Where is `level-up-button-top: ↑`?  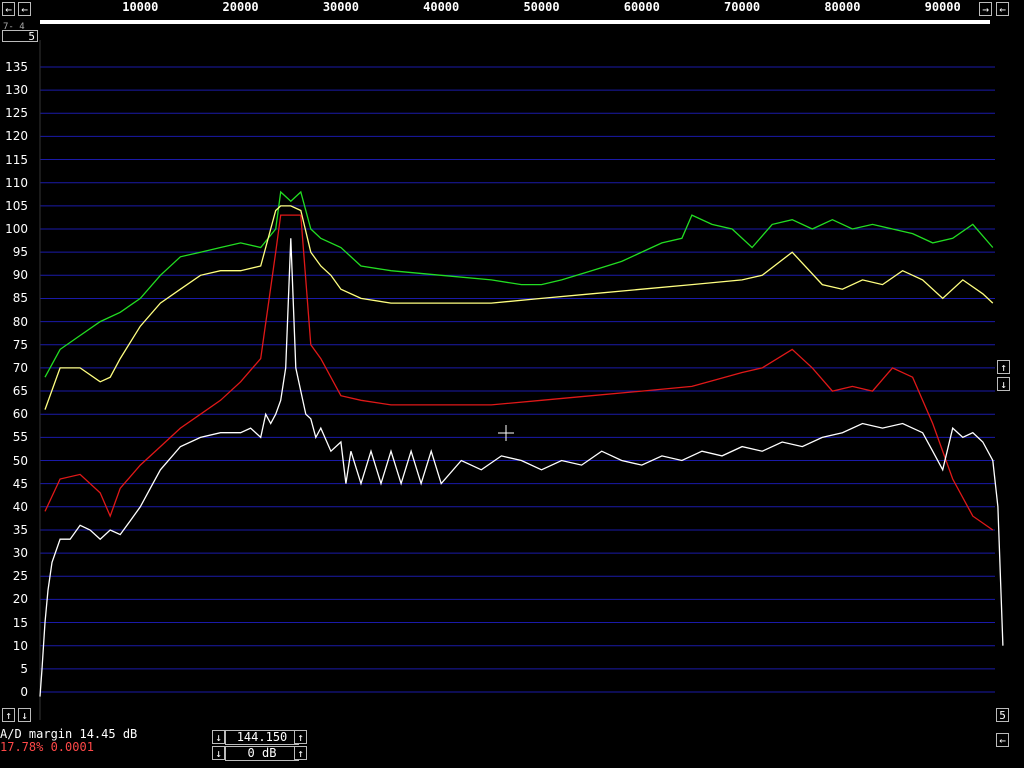
level-up-button-top: ↑ is located at coordinates (300, 737).